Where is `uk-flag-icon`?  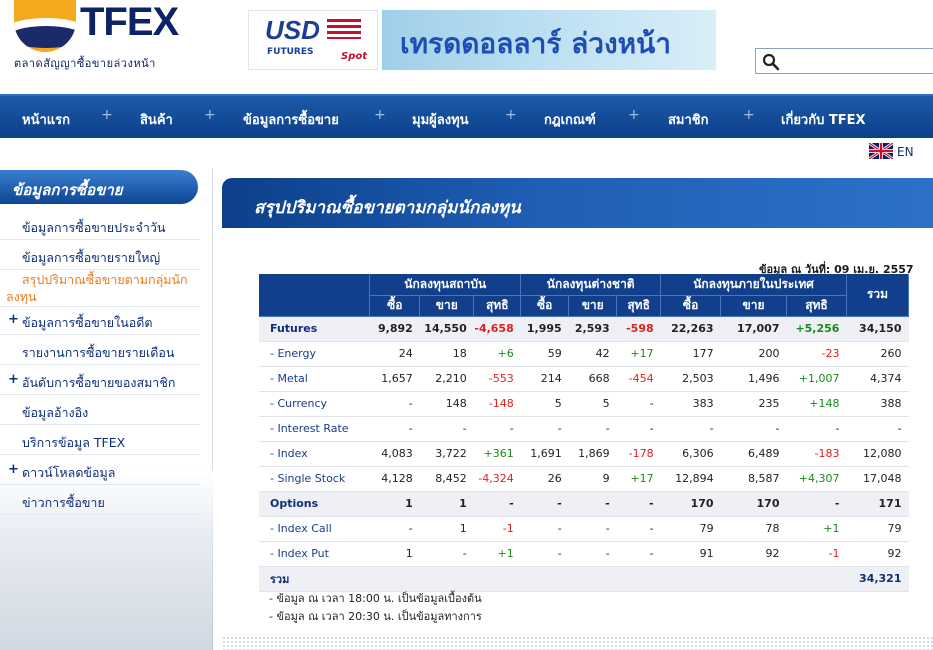
uk-flag-icon is located at coordinates (881, 151).